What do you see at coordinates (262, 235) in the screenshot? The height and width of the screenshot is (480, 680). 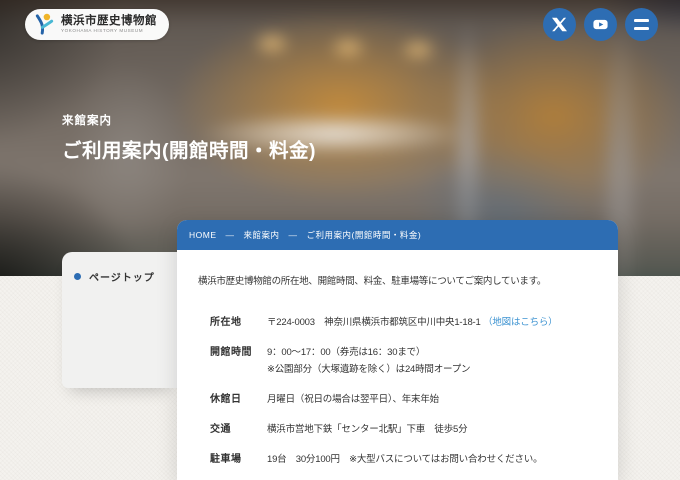 I see `breadcrumb-visit-link: 来館案内` at bounding box center [262, 235].